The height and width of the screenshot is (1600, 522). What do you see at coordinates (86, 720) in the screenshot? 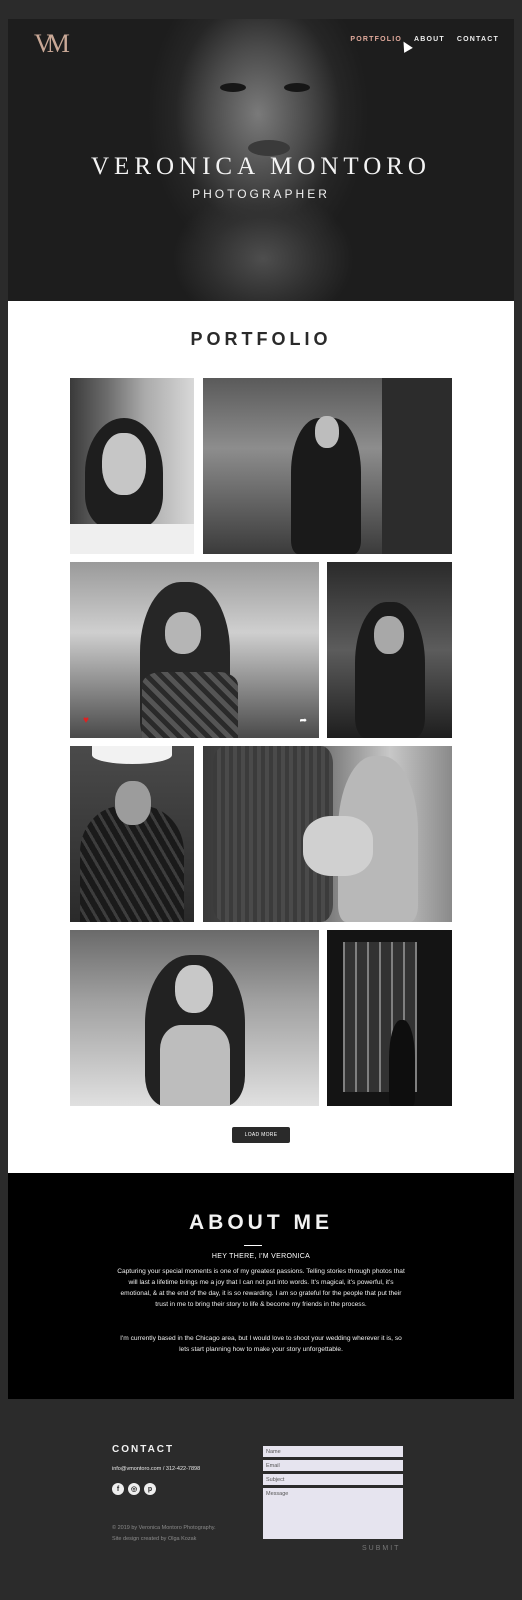
I see `heart-icon: ♥` at bounding box center [86, 720].